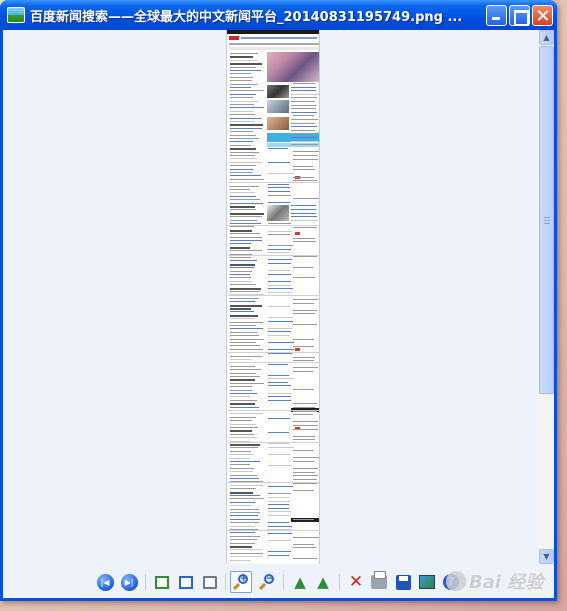 The image size is (567, 611). Describe the element at coordinates (546, 37) in the screenshot. I see `scroll-up-button: ▲` at that location.